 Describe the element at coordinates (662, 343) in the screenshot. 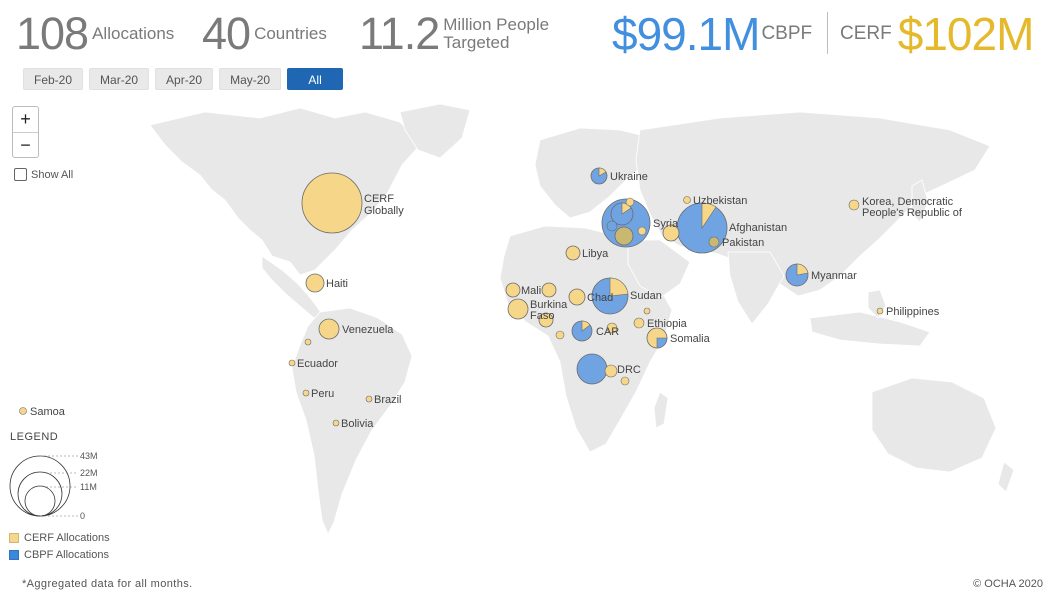

I see `bubble-somalia-cbpf-slice` at that location.